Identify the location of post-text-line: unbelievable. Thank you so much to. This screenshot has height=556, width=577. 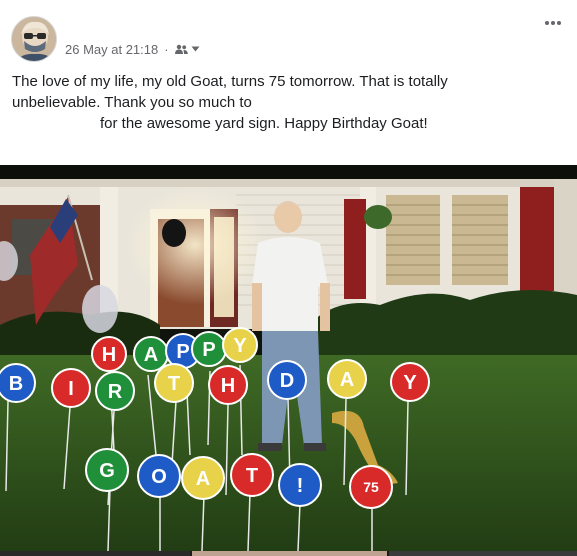
(132, 102).